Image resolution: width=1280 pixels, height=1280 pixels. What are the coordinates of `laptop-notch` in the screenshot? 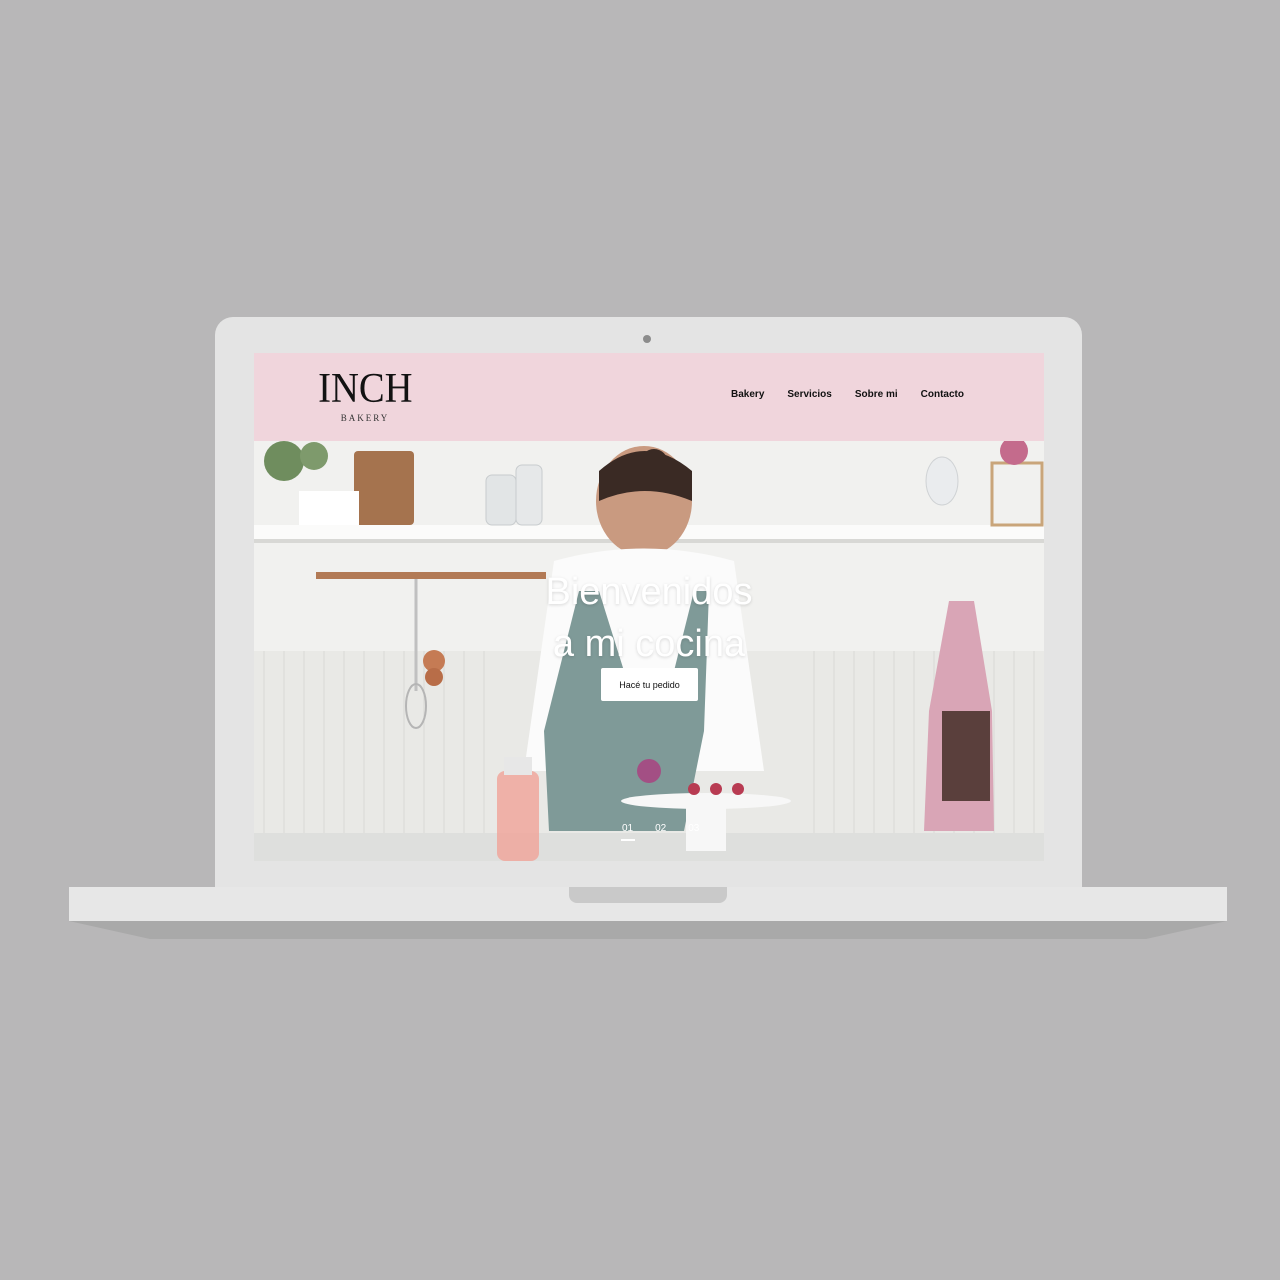 It's located at (648, 895).